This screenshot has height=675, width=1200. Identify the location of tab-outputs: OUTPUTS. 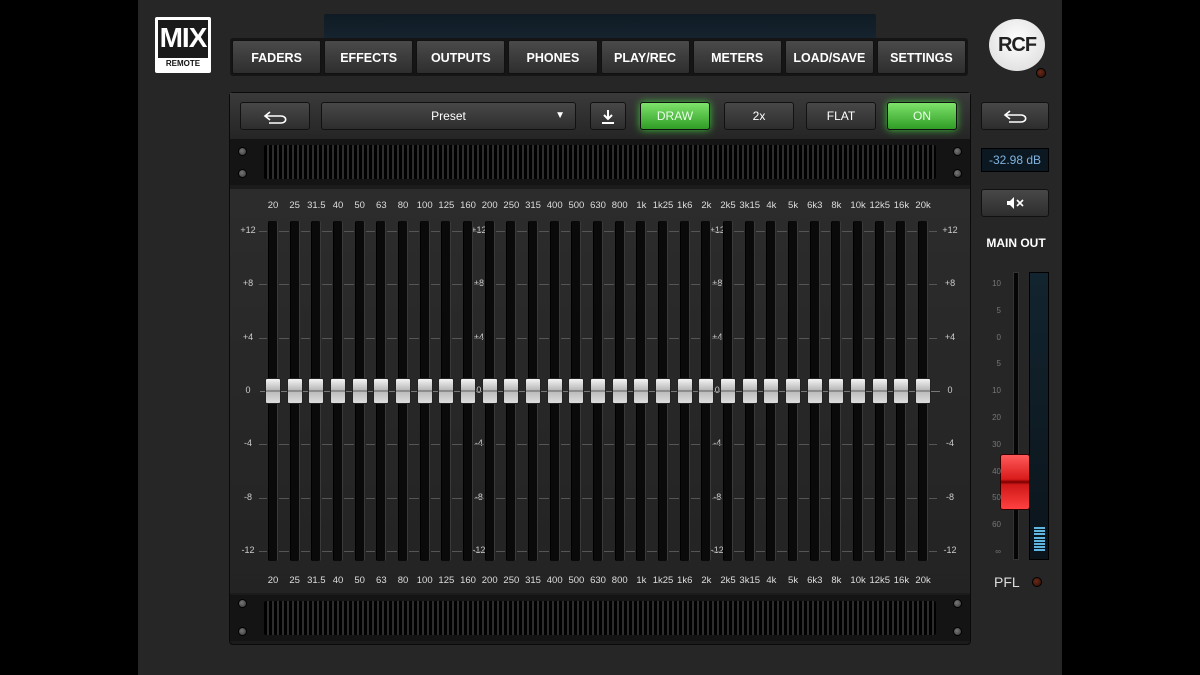
(461, 57).